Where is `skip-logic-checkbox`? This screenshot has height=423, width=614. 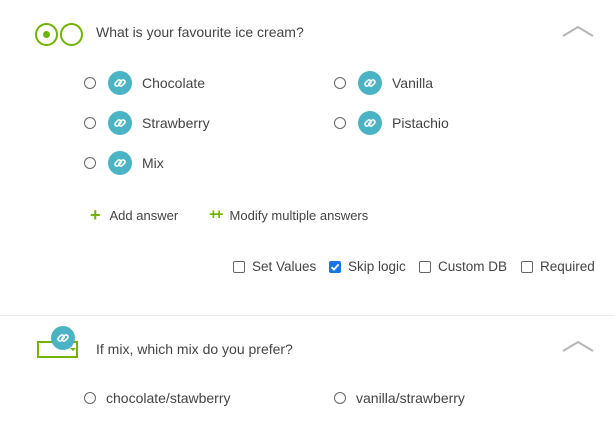
skip-logic-checkbox is located at coordinates (335, 266).